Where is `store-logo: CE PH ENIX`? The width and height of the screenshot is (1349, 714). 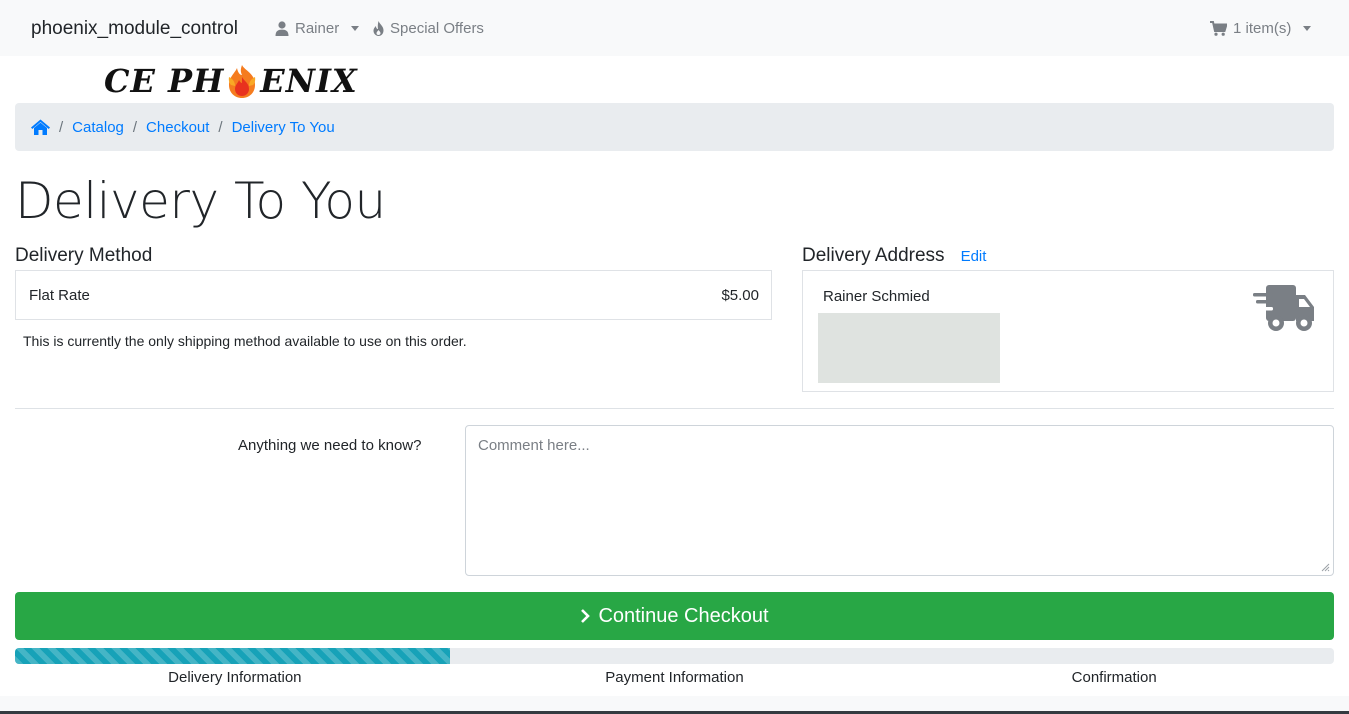 store-logo: CE PH ENIX is located at coordinates (231, 81).